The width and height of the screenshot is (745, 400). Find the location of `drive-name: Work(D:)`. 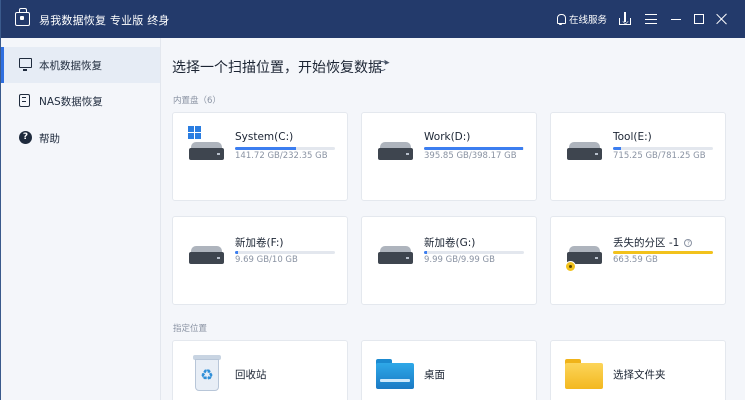

drive-name: Work(D:) is located at coordinates (447, 137).